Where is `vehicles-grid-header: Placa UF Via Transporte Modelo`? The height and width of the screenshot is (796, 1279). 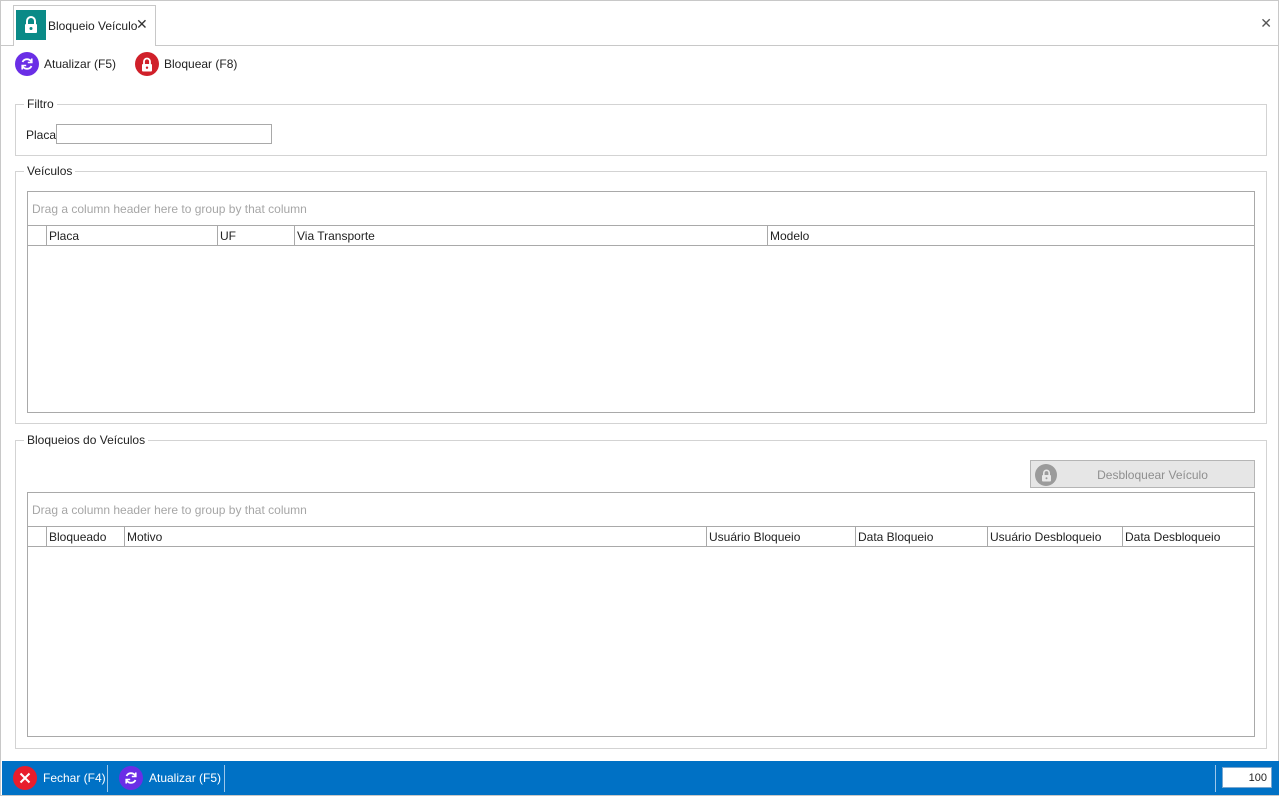
vehicles-grid-header: Placa UF Via Transporte Modelo is located at coordinates (641, 235).